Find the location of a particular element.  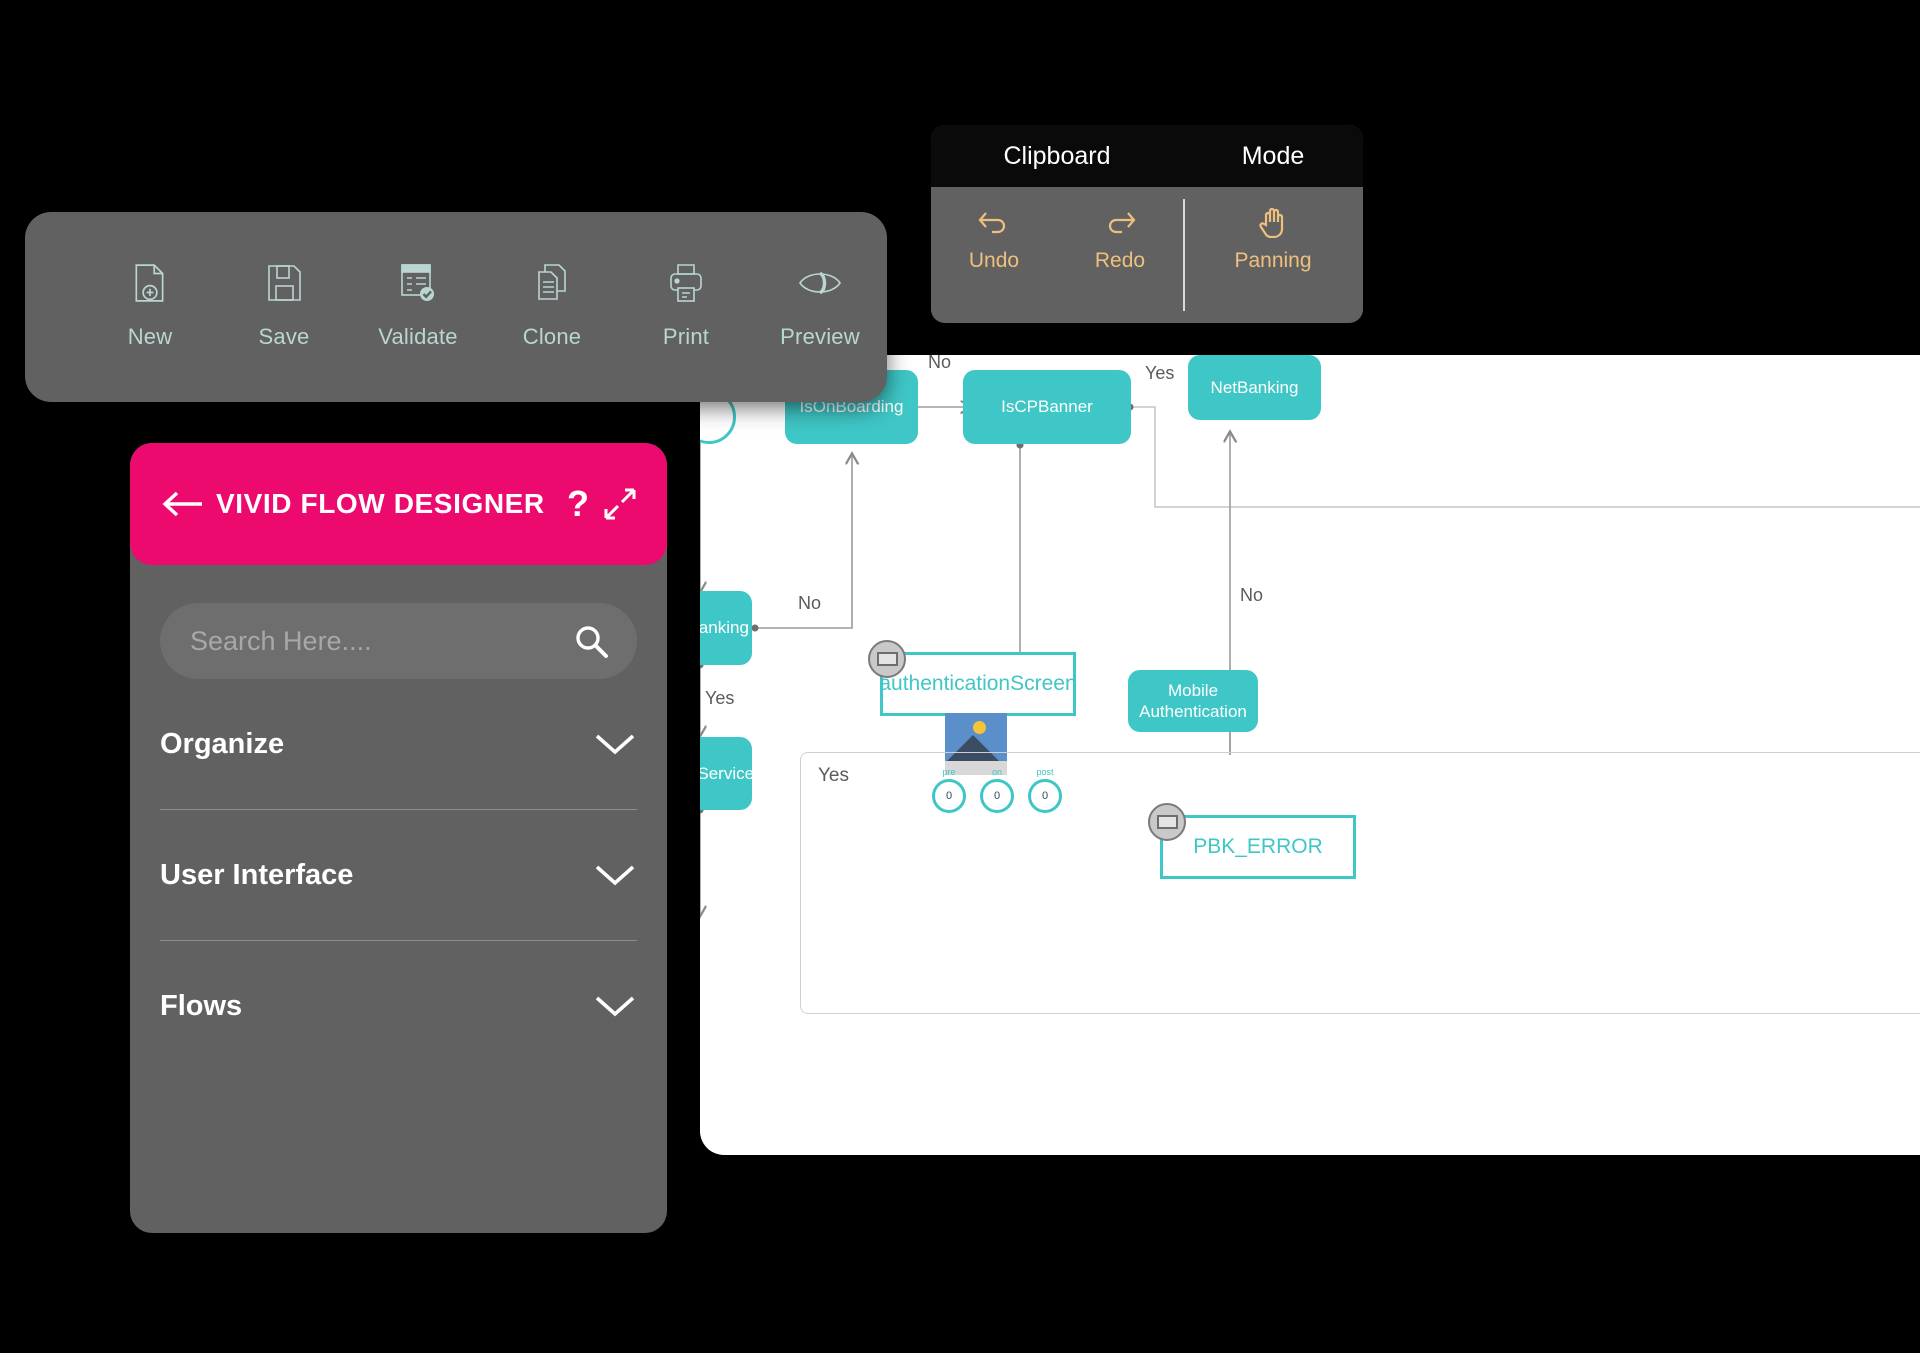

redo-arrow-icon is located at coordinates (1120, 222).